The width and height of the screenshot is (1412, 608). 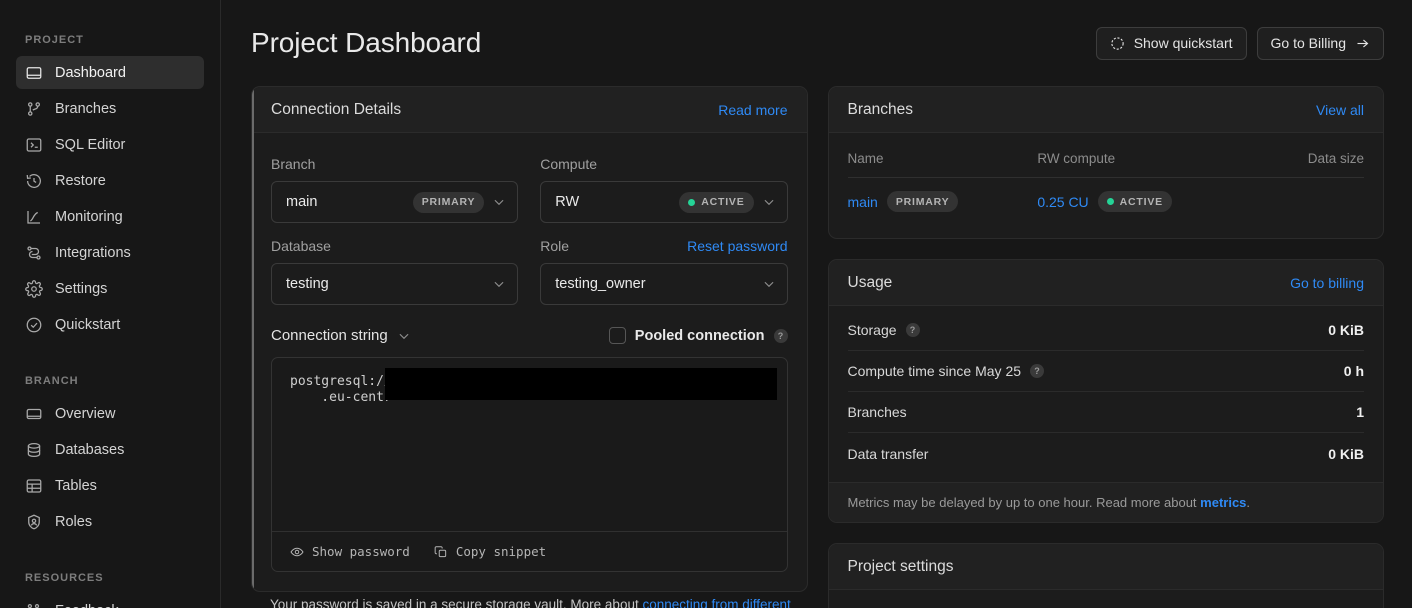 What do you see at coordinates (912, 330) in the screenshot?
I see `storage-help-icon: ?` at bounding box center [912, 330].